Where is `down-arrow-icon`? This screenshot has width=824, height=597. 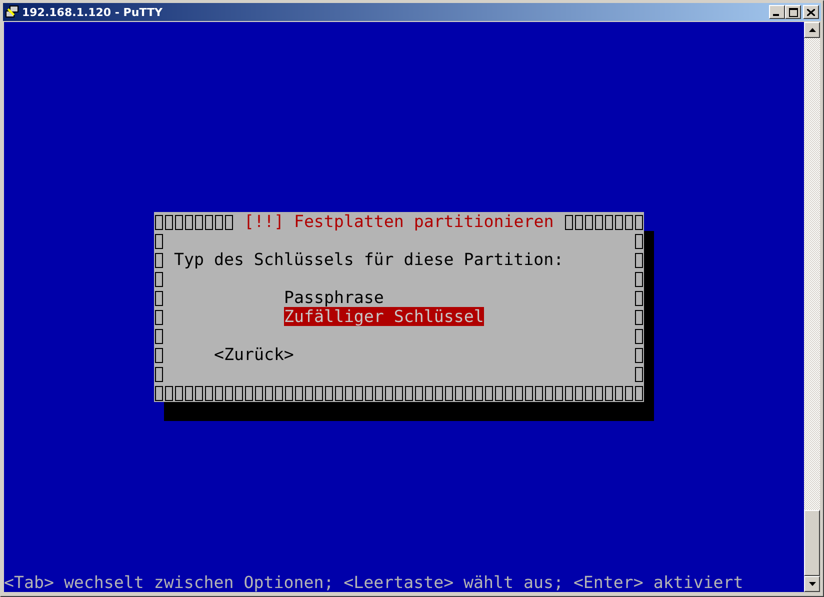
down-arrow-icon is located at coordinates (812, 584).